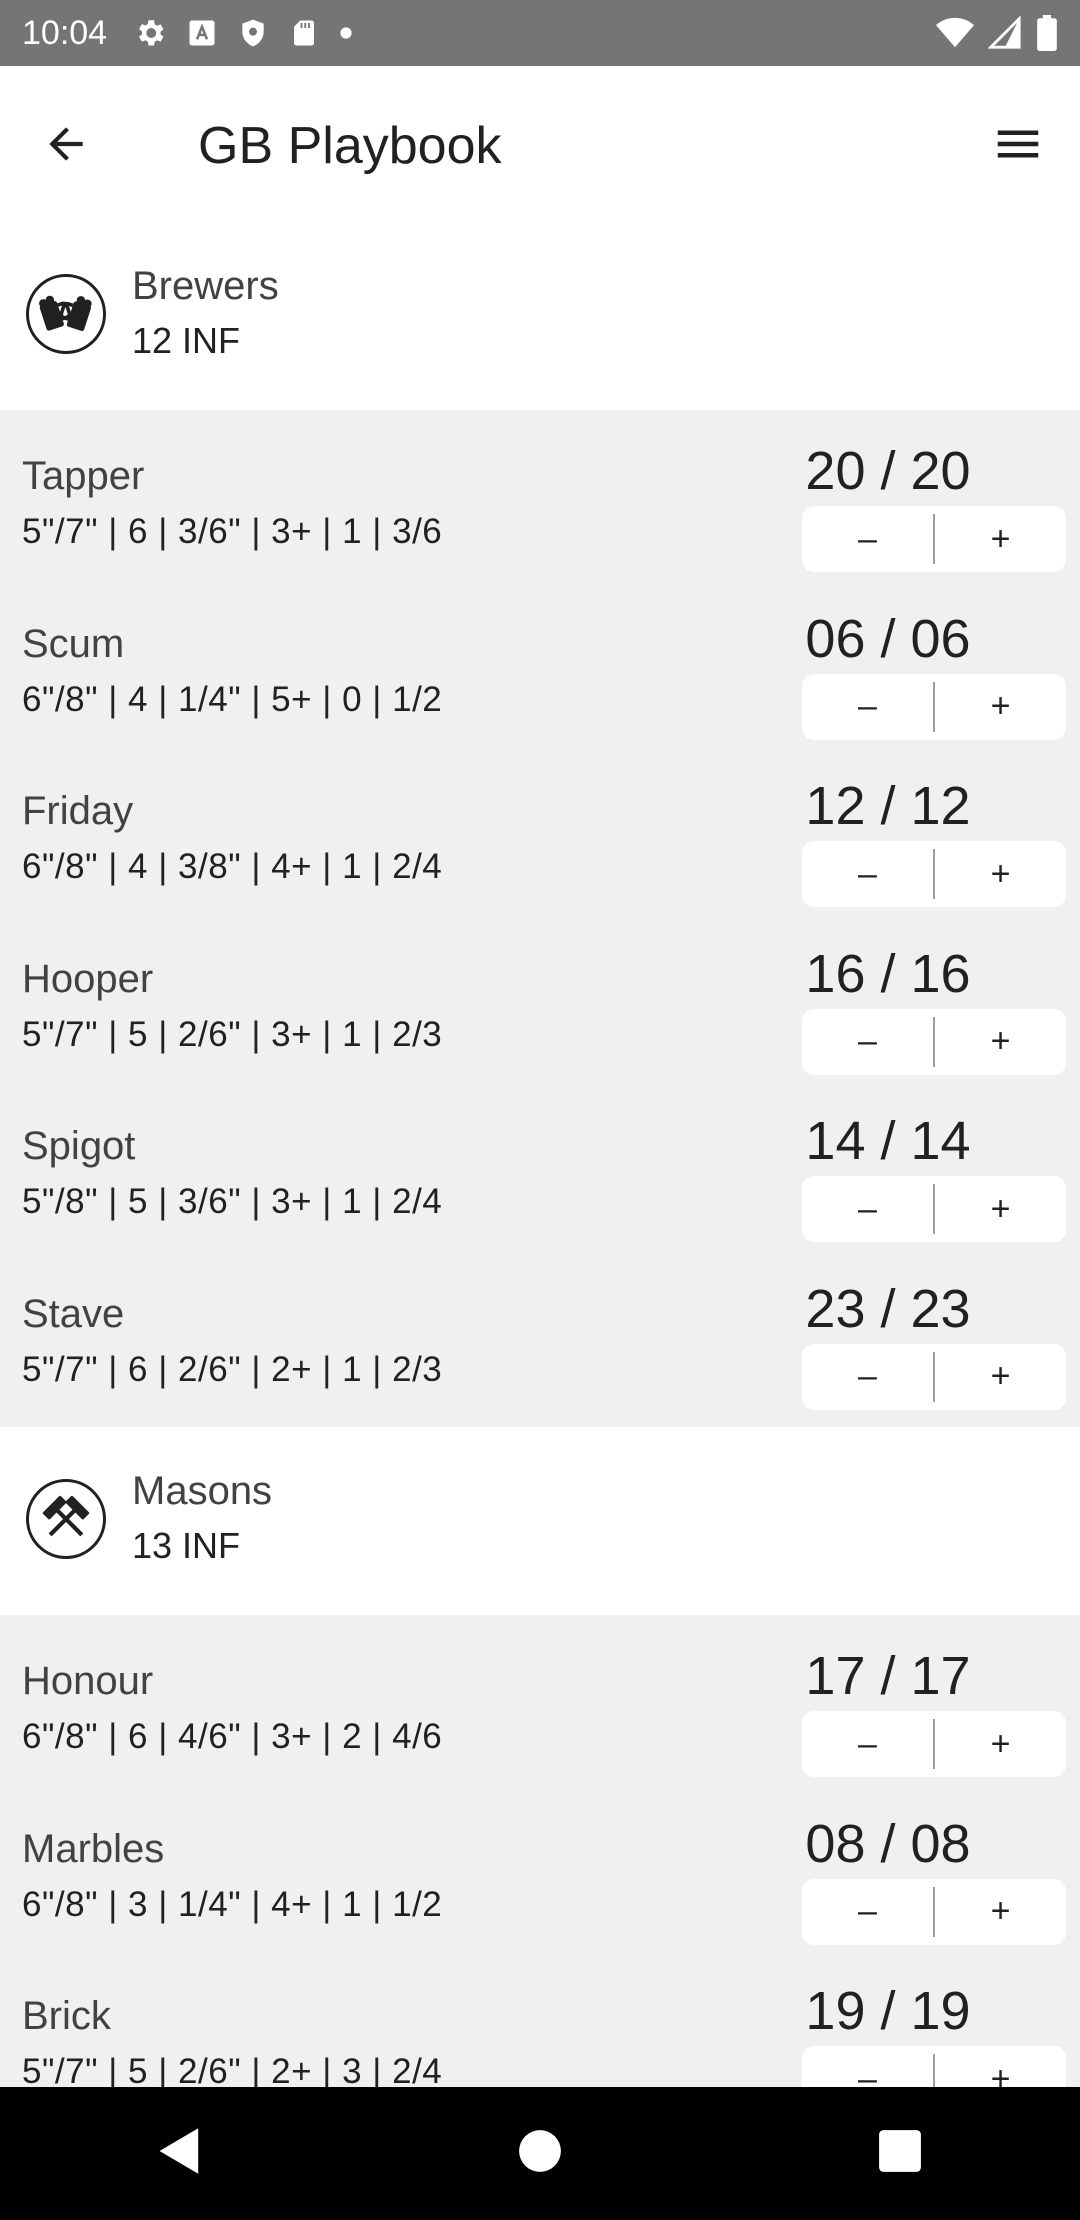 This screenshot has width=1080, height=2220. What do you see at coordinates (888, 806) in the screenshot?
I see `hp-counter: 12 / 12` at bounding box center [888, 806].